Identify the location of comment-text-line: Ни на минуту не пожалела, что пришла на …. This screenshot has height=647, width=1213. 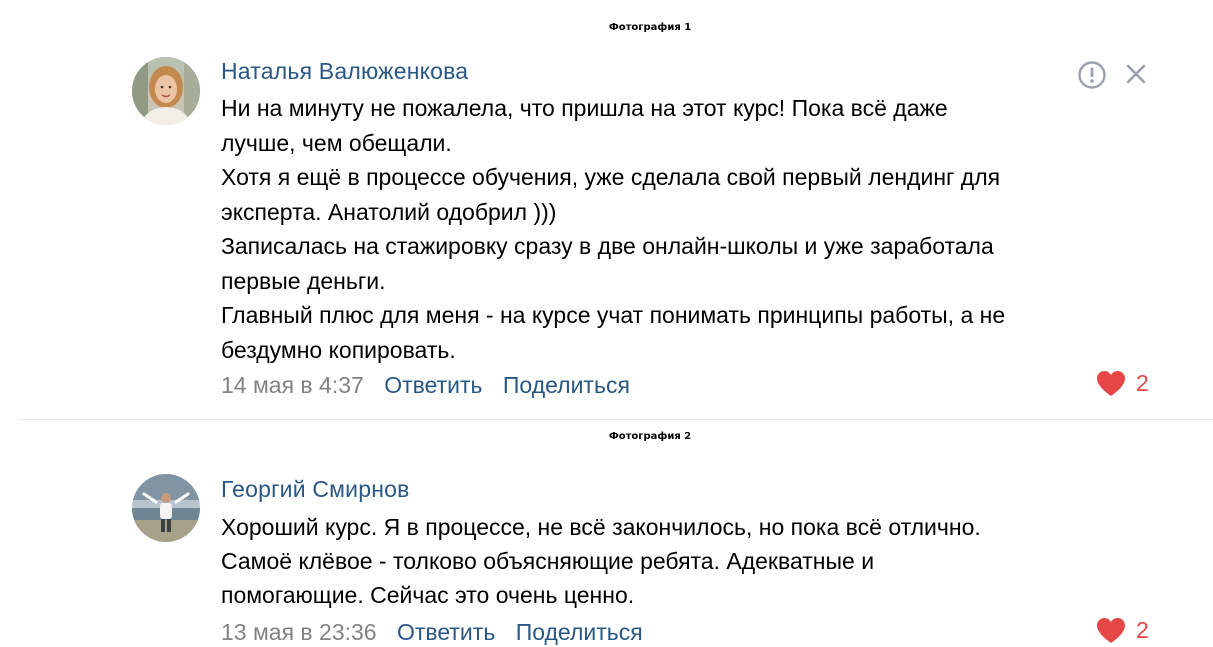
(584, 108).